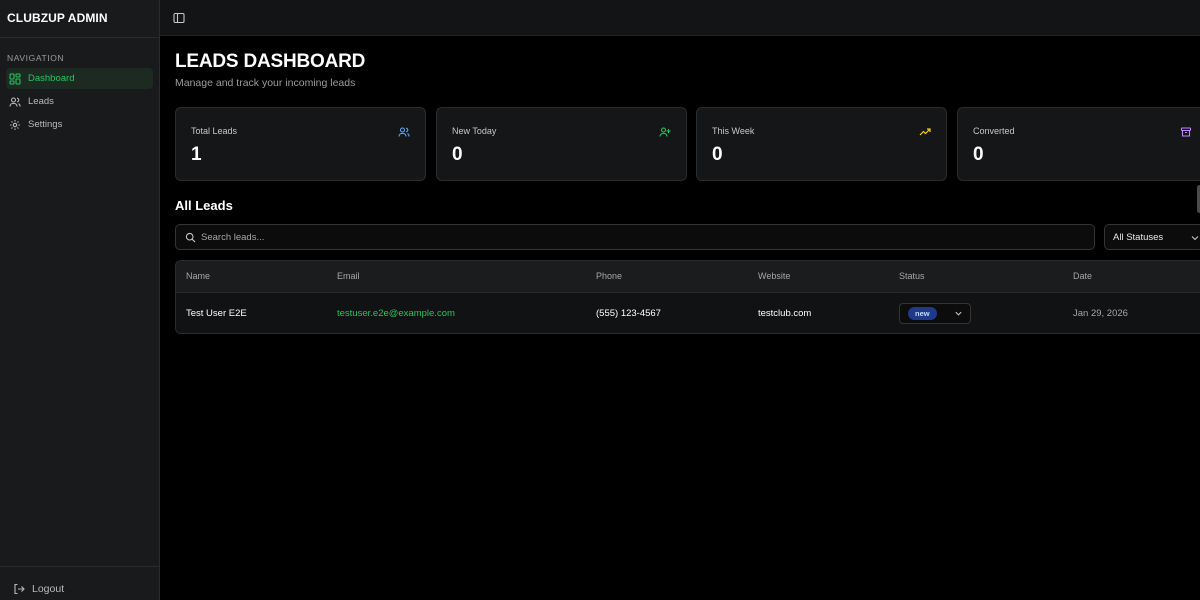  What do you see at coordinates (628, 313) in the screenshot?
I see `lead-phone: (555) 123-4567` at bounding box center [628, 313].